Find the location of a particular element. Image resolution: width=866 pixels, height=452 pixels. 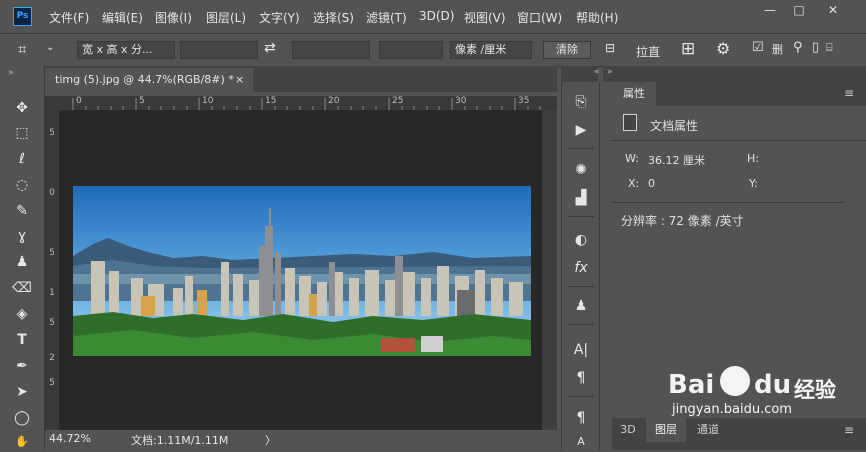

character-icon: A| is located at coordinates (581, 350).